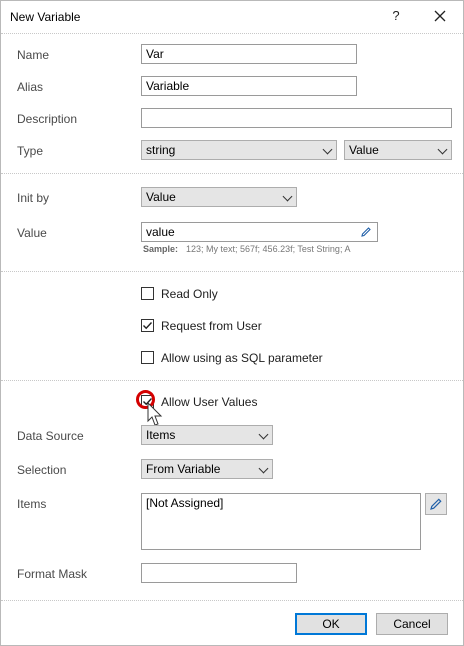  I want to click on read-only-label: Read Only, so click(189, 294).